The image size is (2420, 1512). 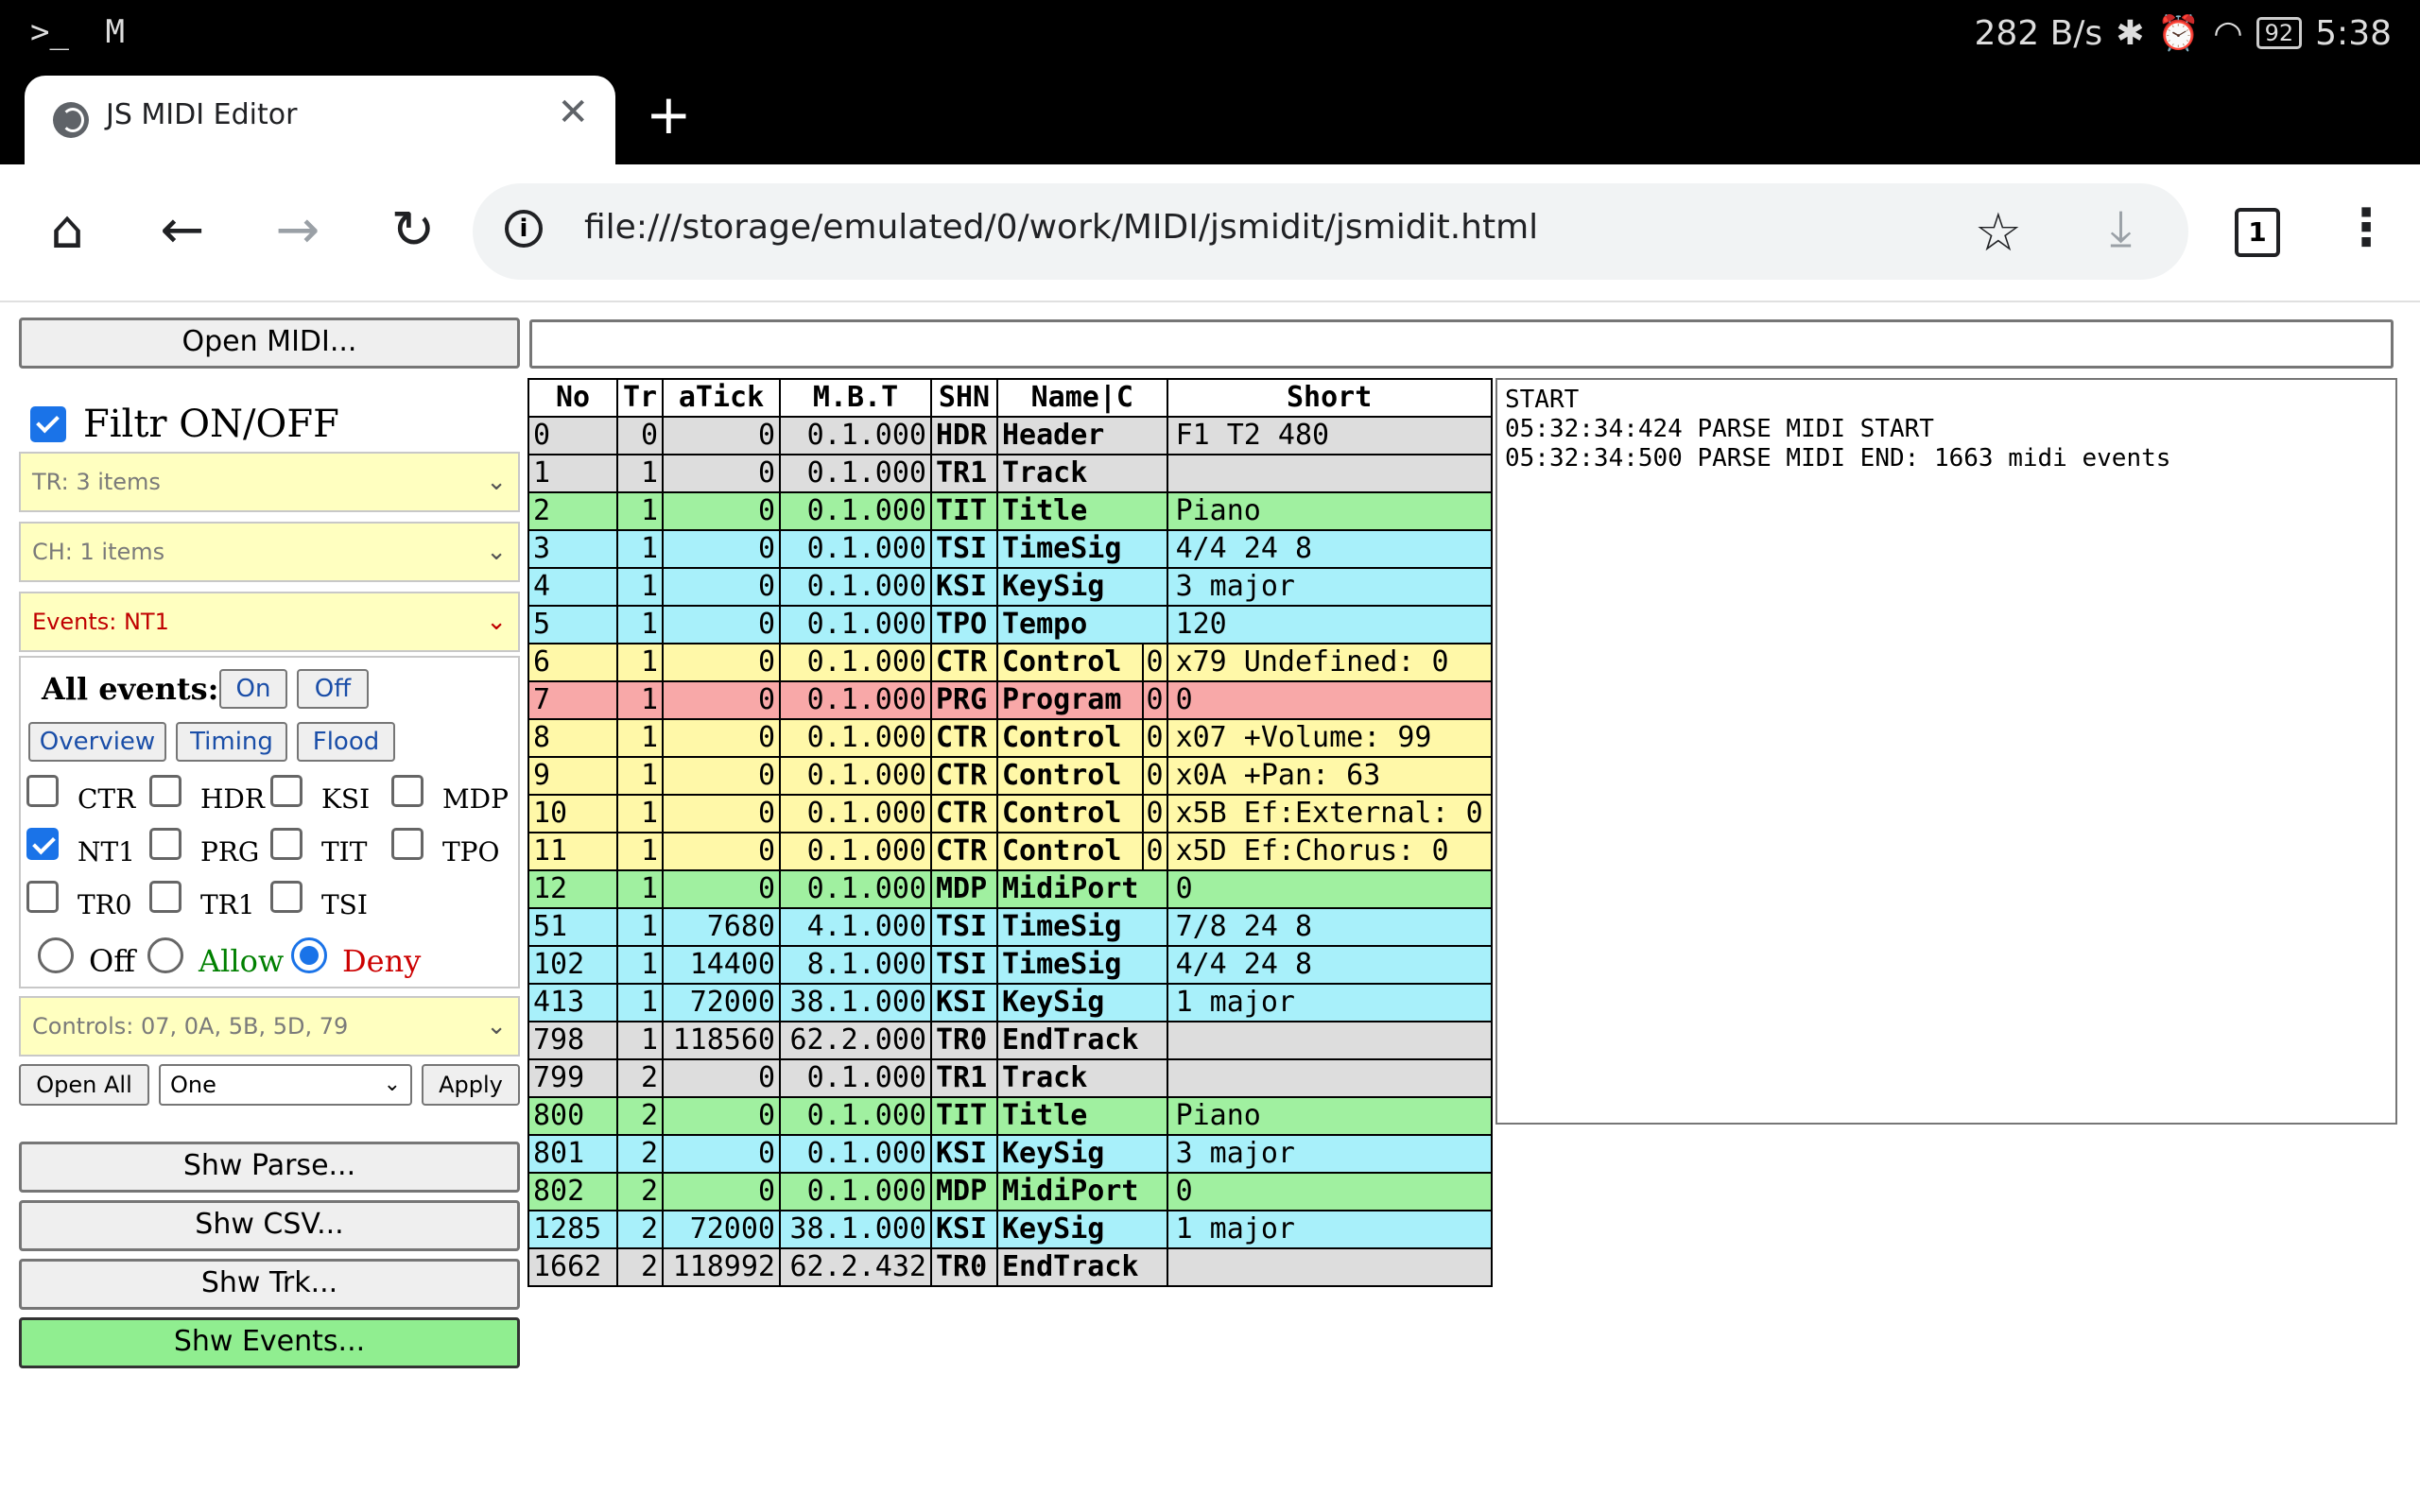 I want to click on table-row: 1662 2 118992 62.2.432 TR0 EndTrack, so click(x=1010, y=1267).